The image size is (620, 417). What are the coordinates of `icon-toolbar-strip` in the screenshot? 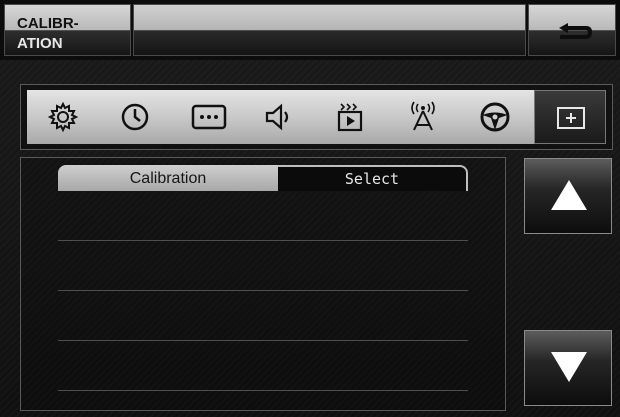 It's located at (316, 117).